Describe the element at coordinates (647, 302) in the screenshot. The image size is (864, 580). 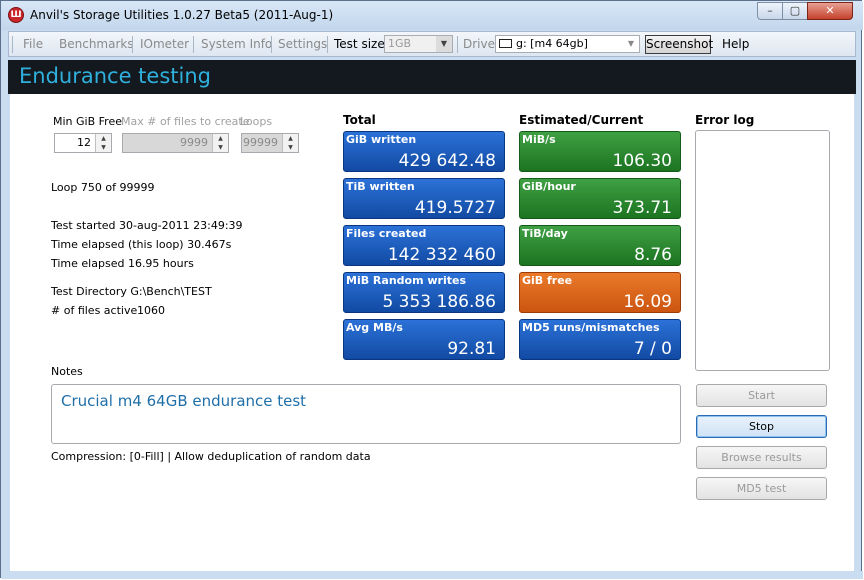
I see `tile-value: 16.09` at that location.